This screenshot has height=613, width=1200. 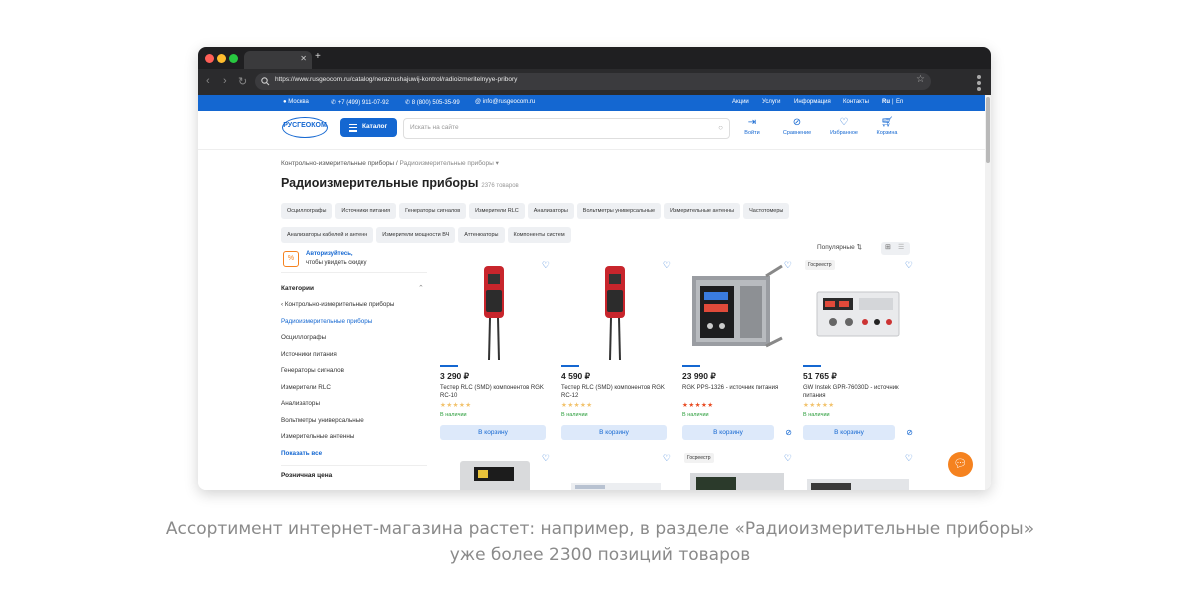 I want to click on phone-link-2: ✆ 8 (800) 505-35-99, so click(x=432, y=102).